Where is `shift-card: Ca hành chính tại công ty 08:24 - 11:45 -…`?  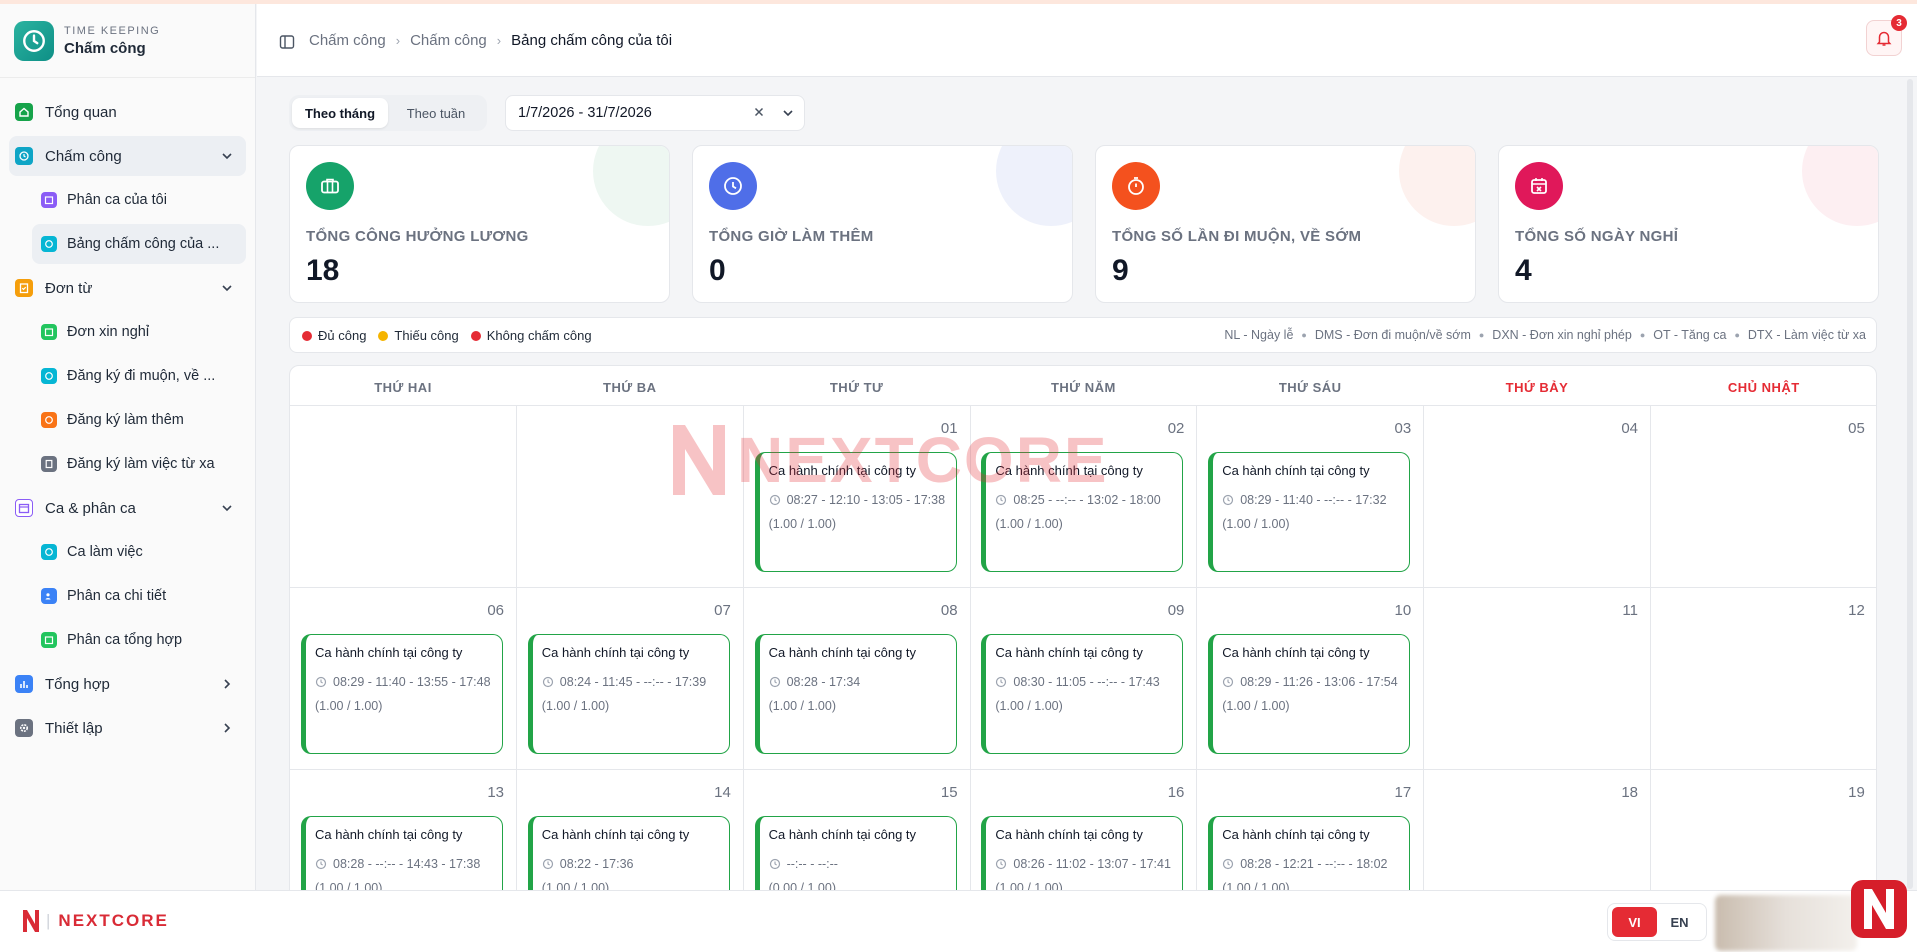 shift-card: Ca hành chính tại công ty 08:24 - 11:45 -… is located at coordinates (628, 694).